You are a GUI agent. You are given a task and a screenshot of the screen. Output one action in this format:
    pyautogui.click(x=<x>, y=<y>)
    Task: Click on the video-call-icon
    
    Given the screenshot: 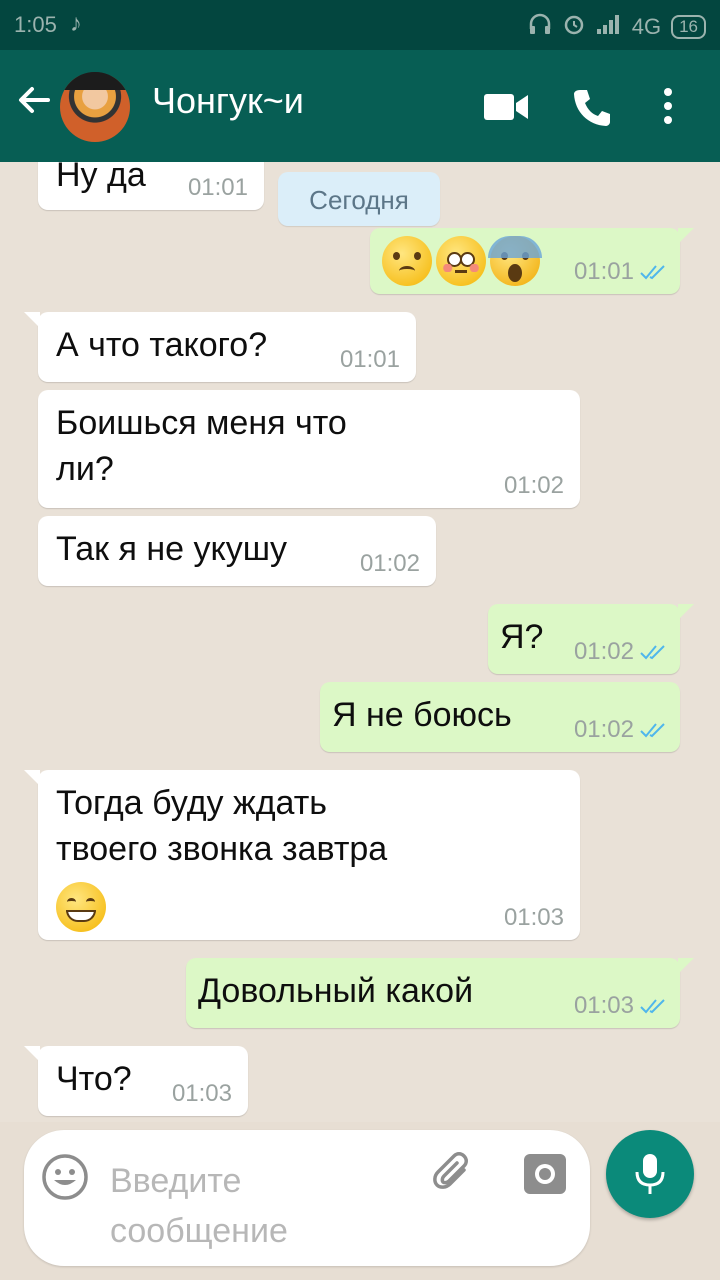 What is the action you would take?
    pyautogui.click(x=506, y=108)
    